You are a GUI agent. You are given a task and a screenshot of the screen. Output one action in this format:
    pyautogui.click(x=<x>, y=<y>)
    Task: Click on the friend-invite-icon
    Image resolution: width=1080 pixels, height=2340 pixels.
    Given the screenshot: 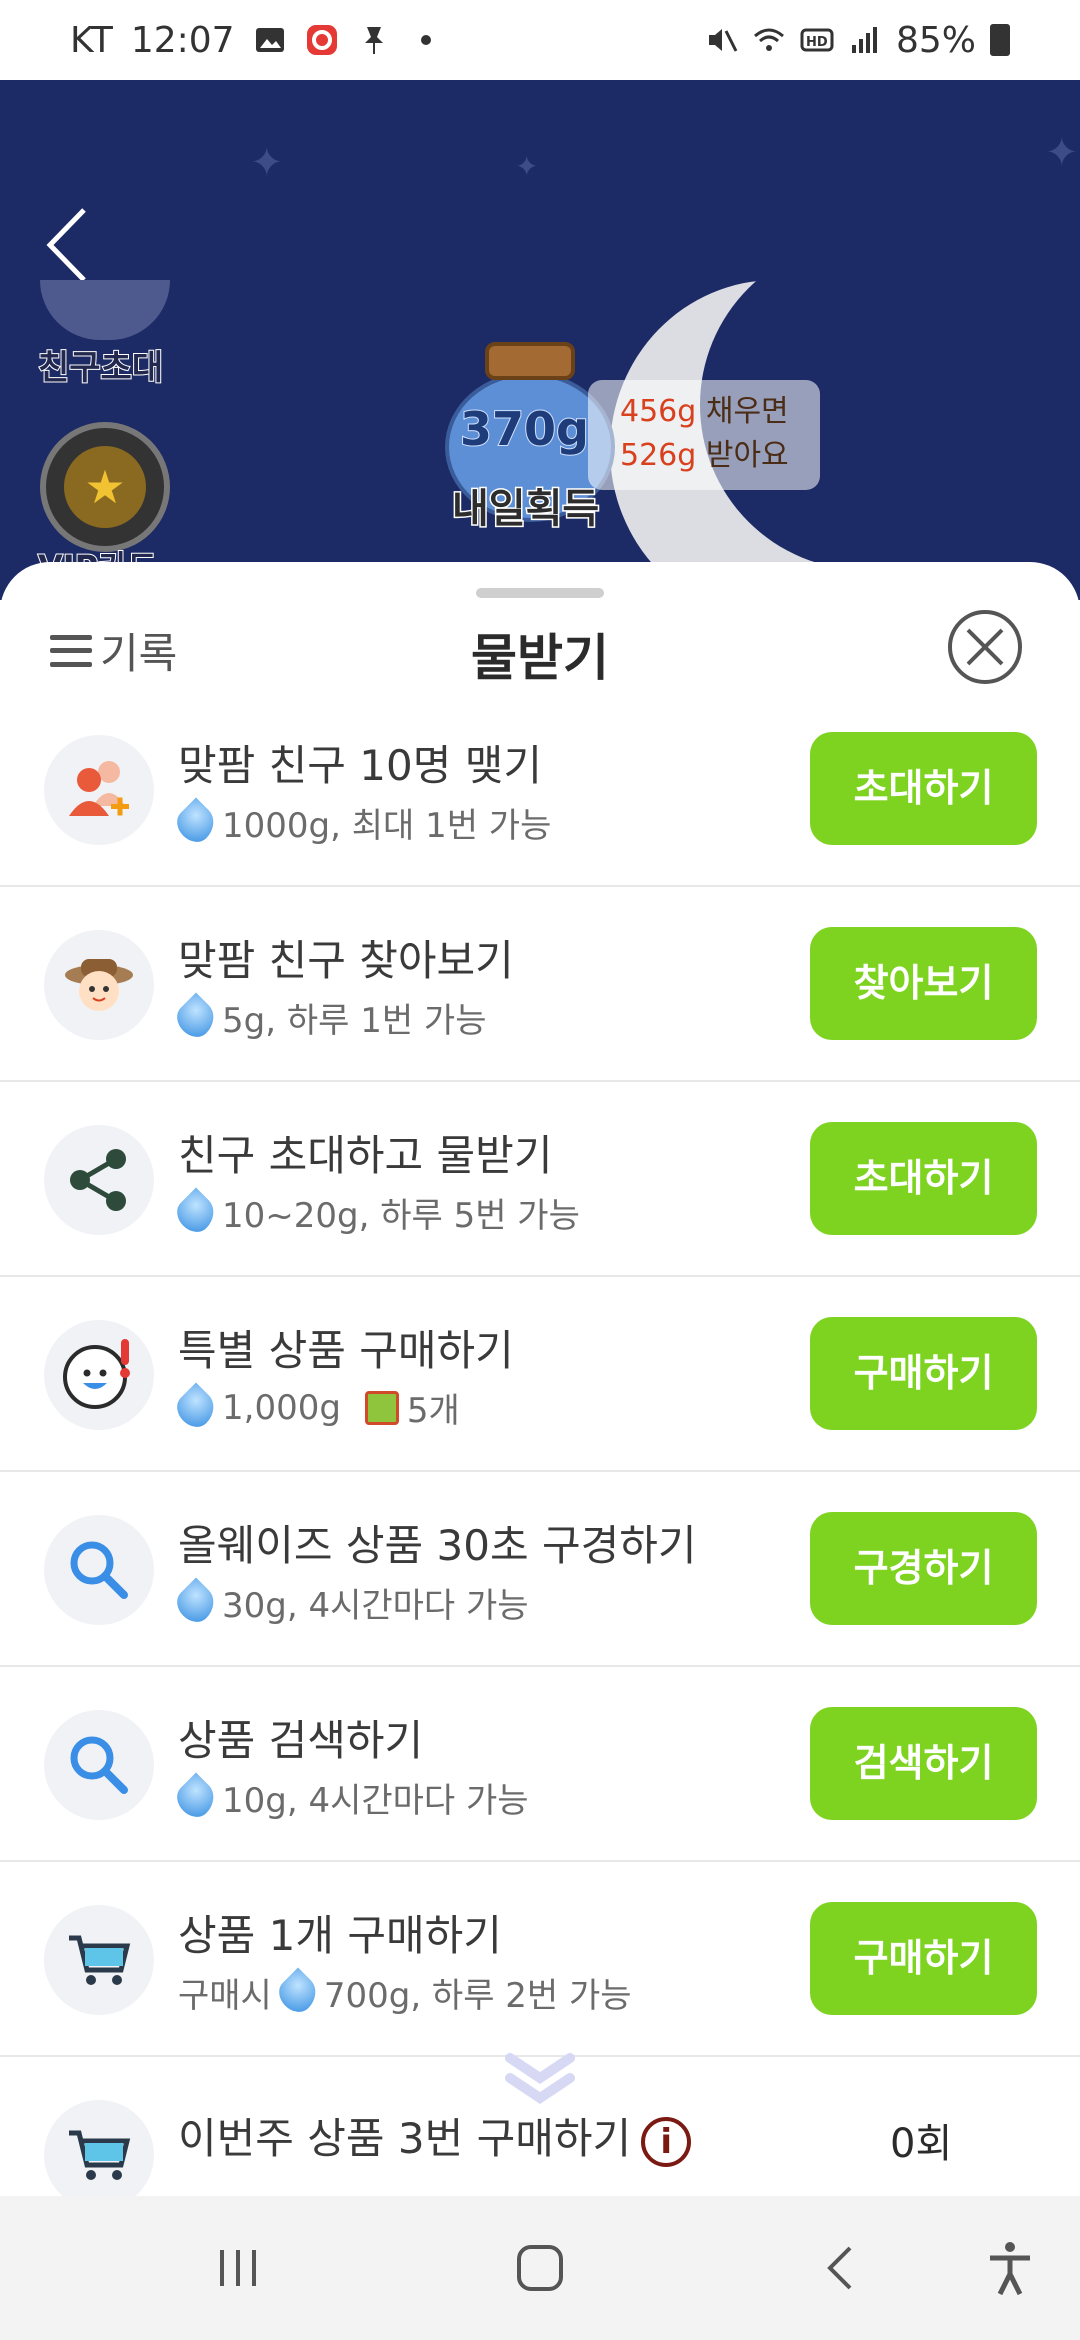 What is the action you would take?
    pyautogui.click(x=105, y=310)
    